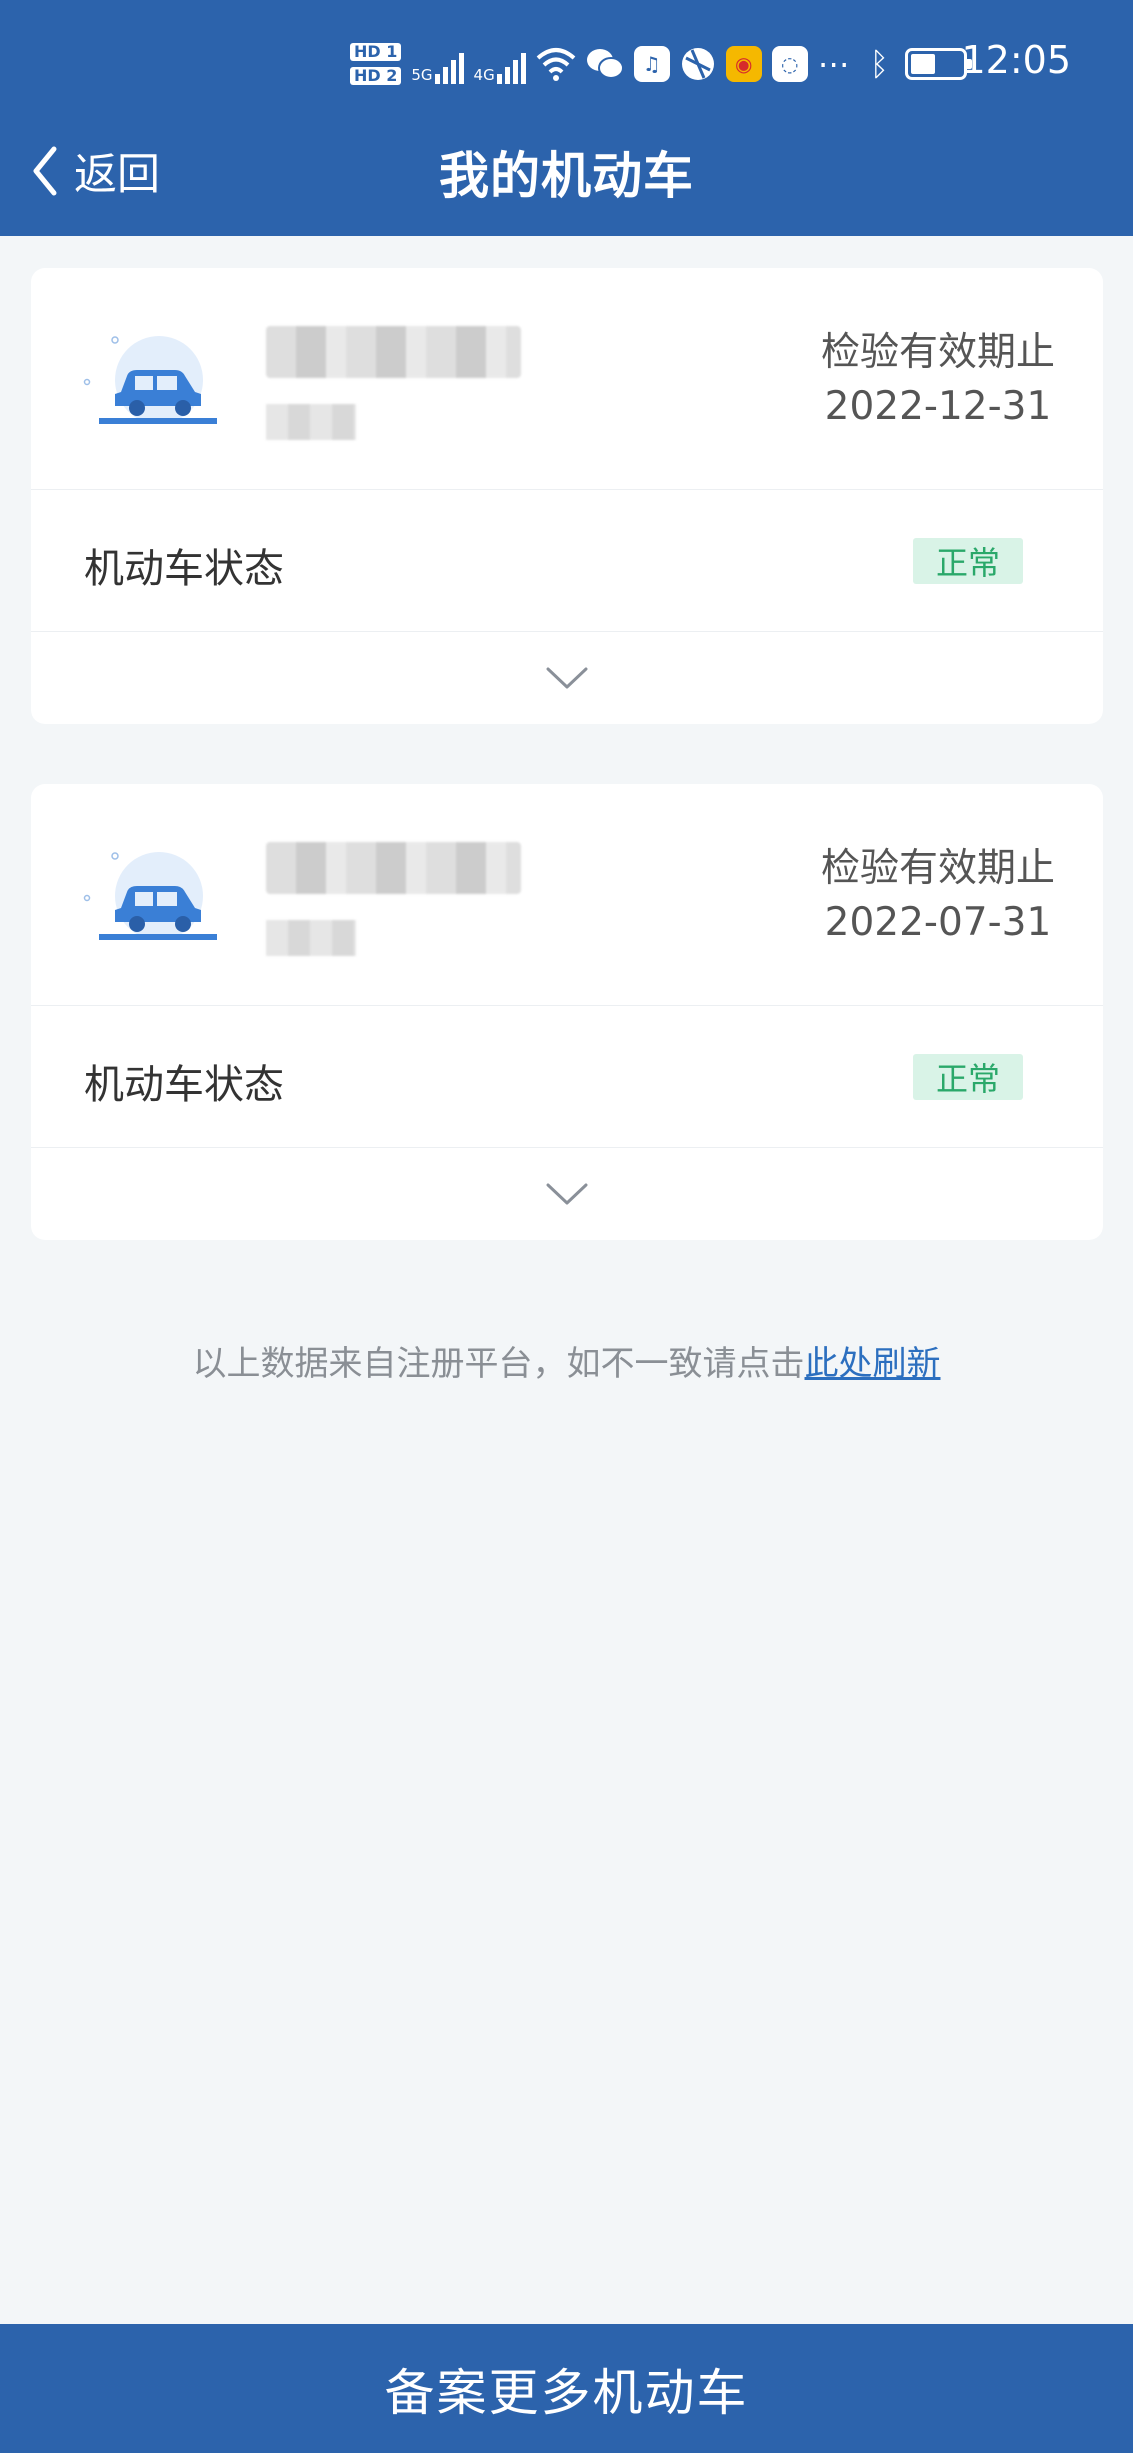 The height and width of the screenshot is (2453, 1133). What do you see at coordinates (605, 64) in the screenshot?
I see `wechat-icon` at bounding box center [605, 64].